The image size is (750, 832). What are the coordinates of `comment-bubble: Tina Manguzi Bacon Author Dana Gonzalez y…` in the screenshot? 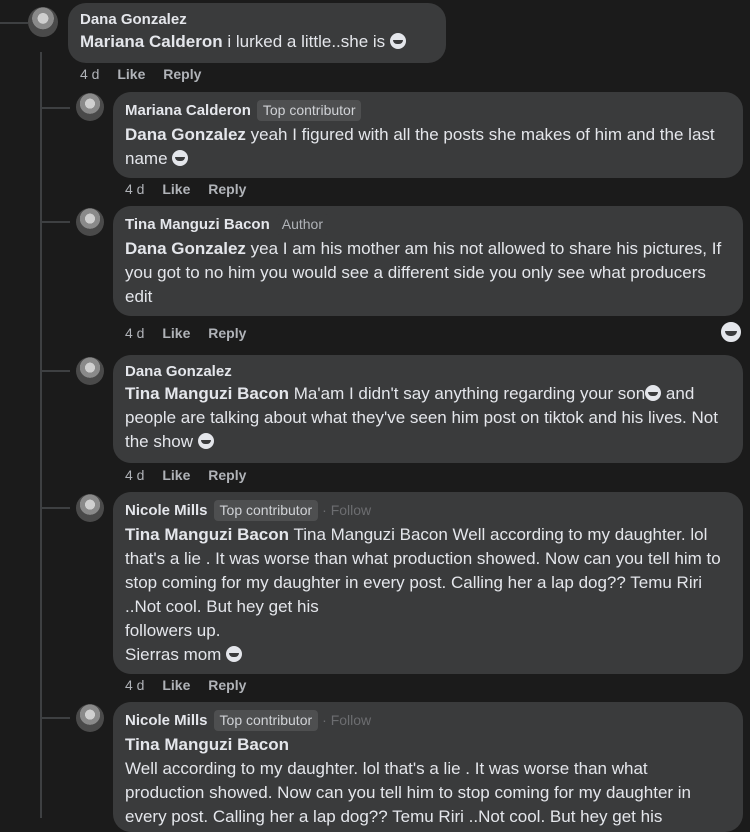 It's located at (428, 261).